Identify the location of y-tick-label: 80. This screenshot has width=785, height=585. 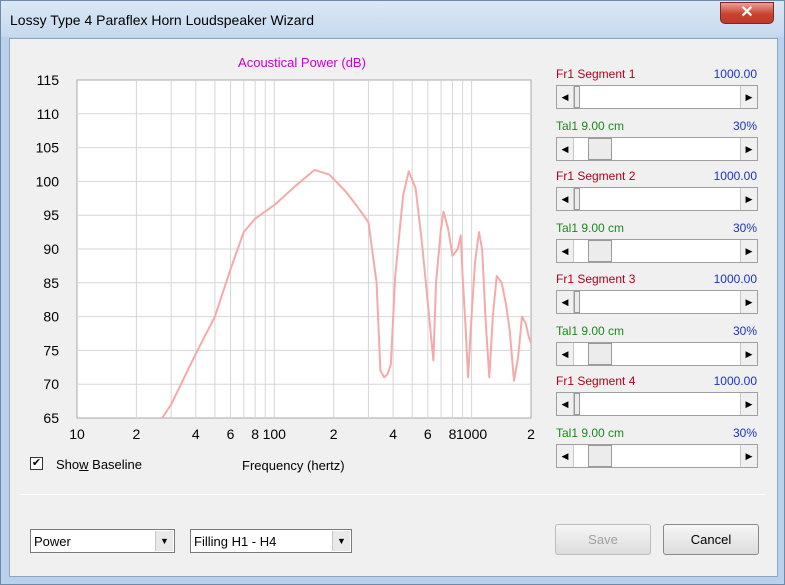
(51, 317).